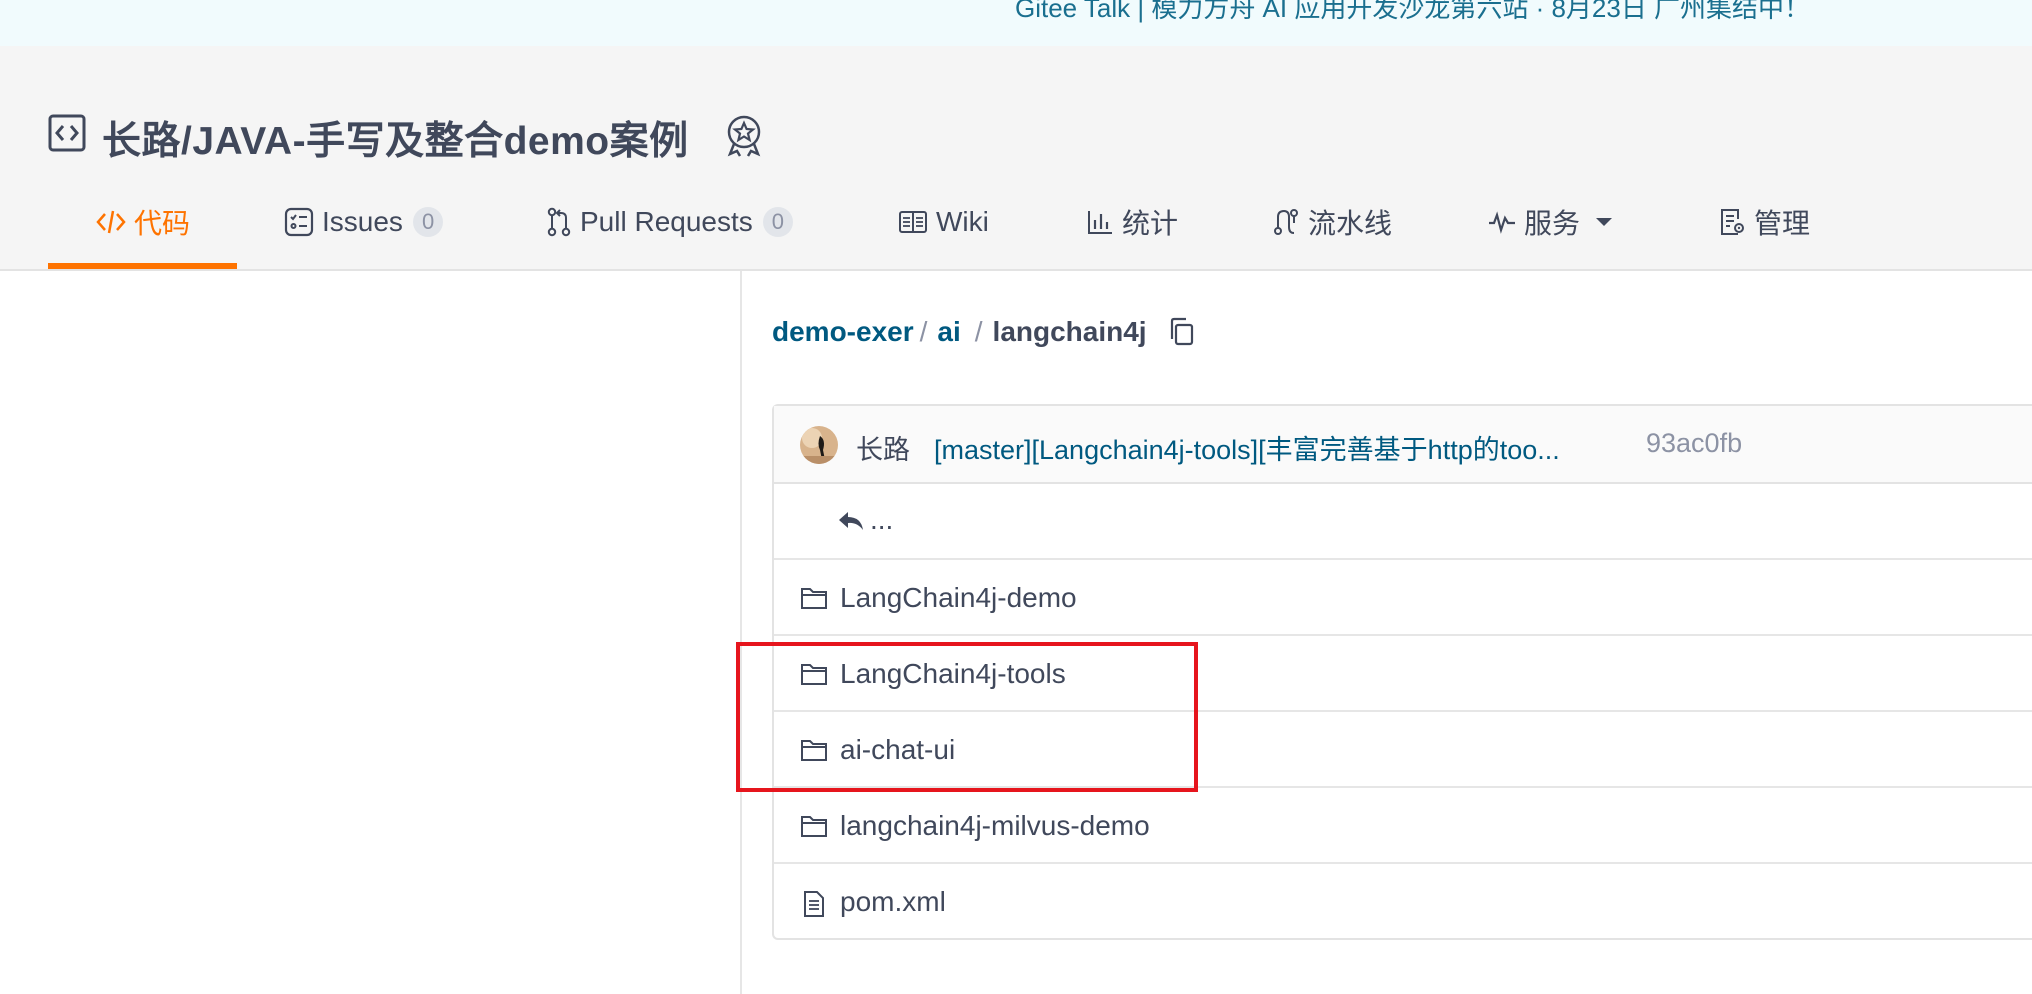 Image resolution: width=2032 pixels, height=994 pixels. Describe the element at coordinates (111, 222) in the screenshot. I see `code-icon` at that location.